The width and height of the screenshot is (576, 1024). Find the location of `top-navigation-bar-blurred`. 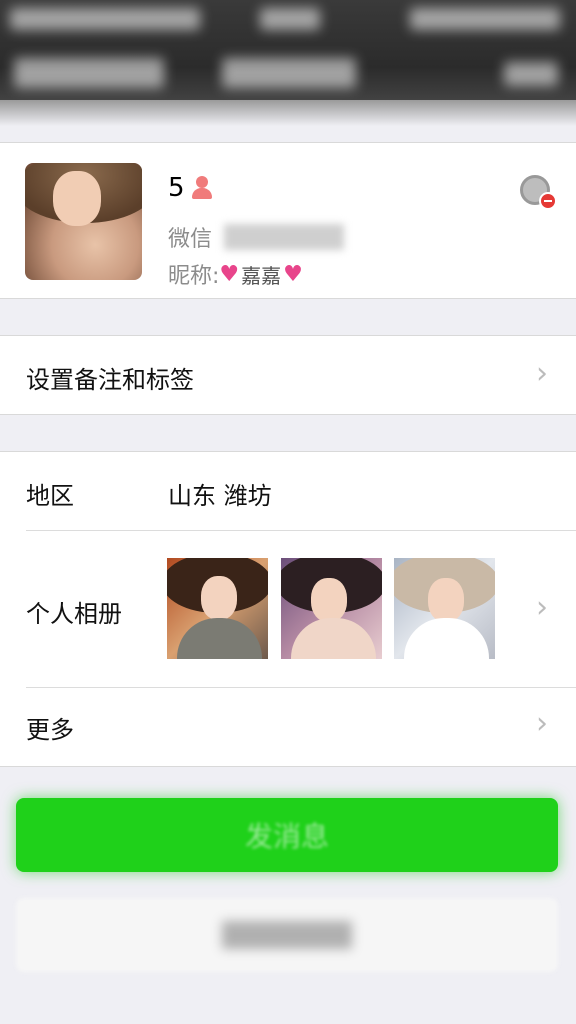

top-navigation-bar-blurred is located at coordinates (288, 56).